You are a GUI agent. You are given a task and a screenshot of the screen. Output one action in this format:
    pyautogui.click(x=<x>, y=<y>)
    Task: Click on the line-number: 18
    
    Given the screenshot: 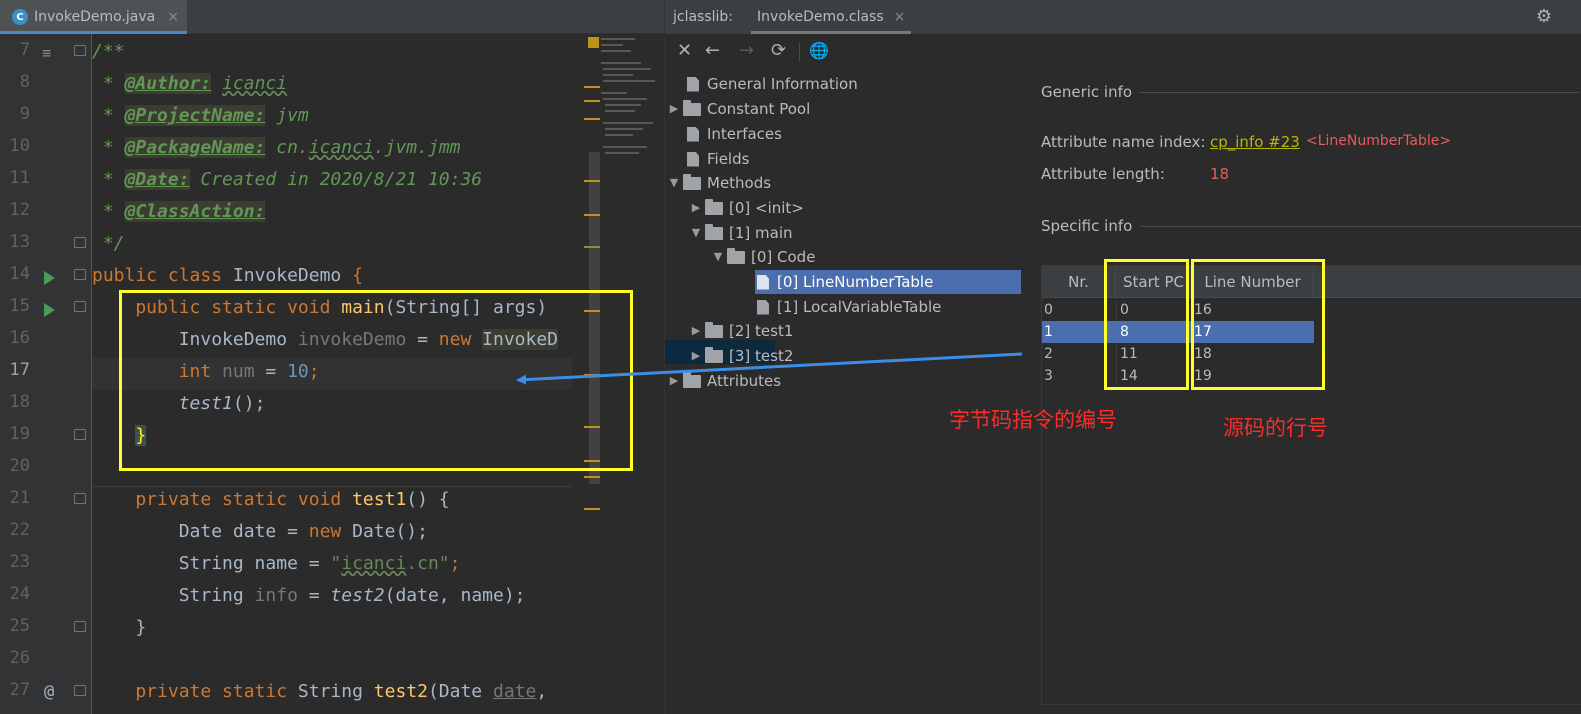 What is the action you would take?
    pyautogui.click(x=19, y=402)
    